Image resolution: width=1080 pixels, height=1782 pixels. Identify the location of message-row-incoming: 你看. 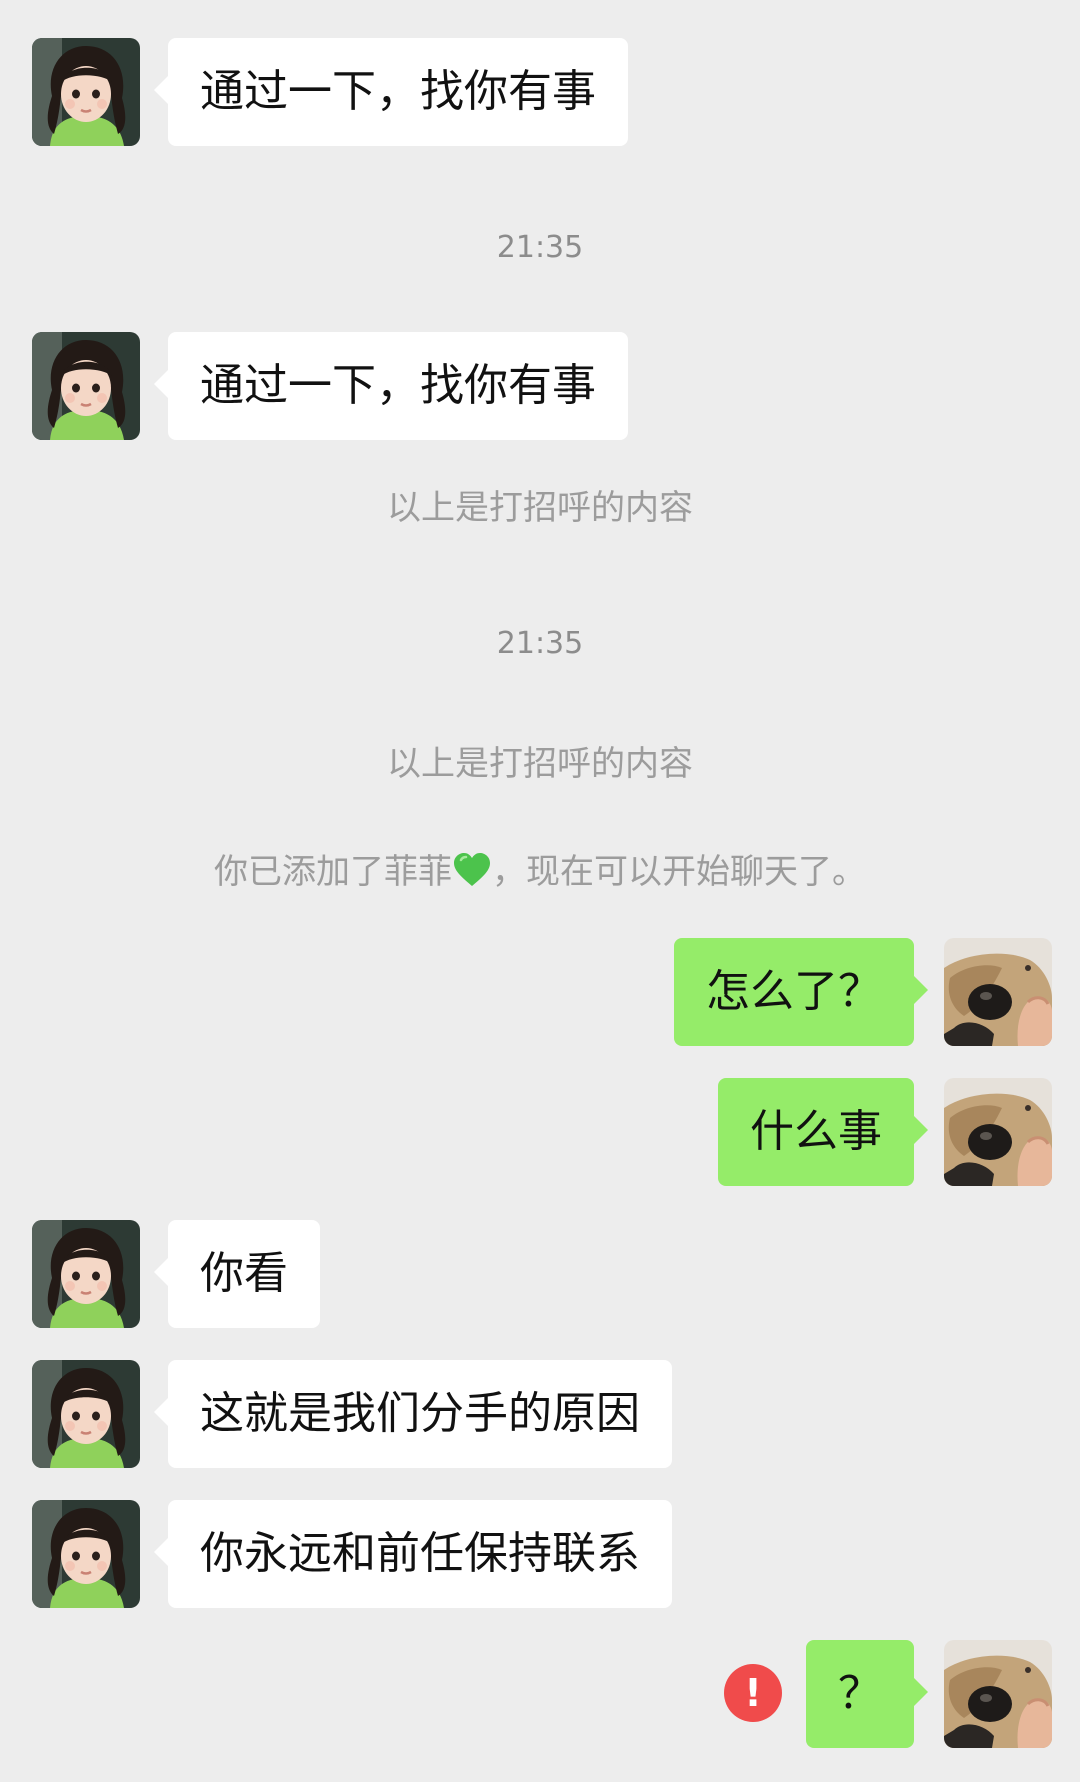
(176, 1274).